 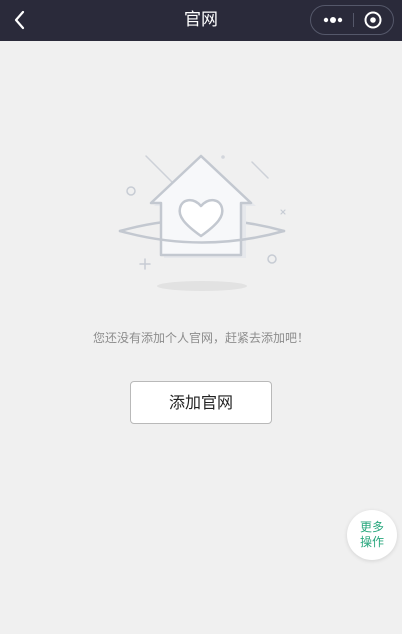 I want to click on more-operations-label-line2: 操作, so click(x=371, y=542).